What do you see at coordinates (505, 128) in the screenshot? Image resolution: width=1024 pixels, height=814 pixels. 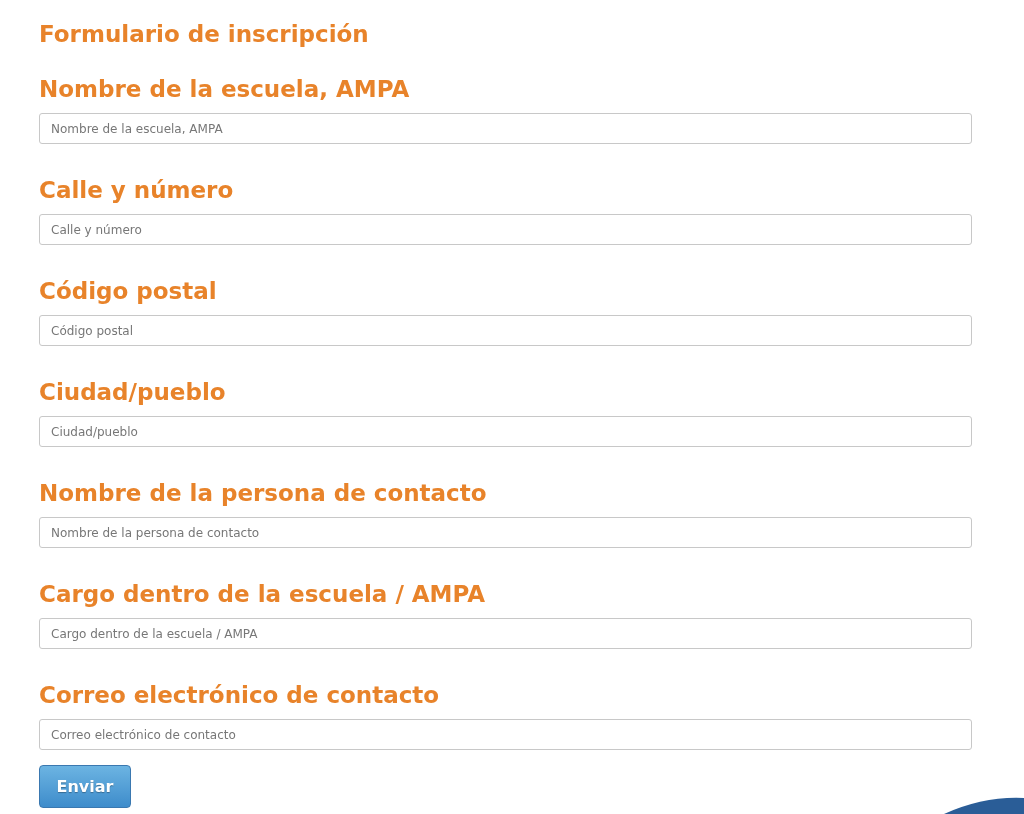 I see `input-field: Nombre de la escuela, AMPA` at bounding box center [505, 128].